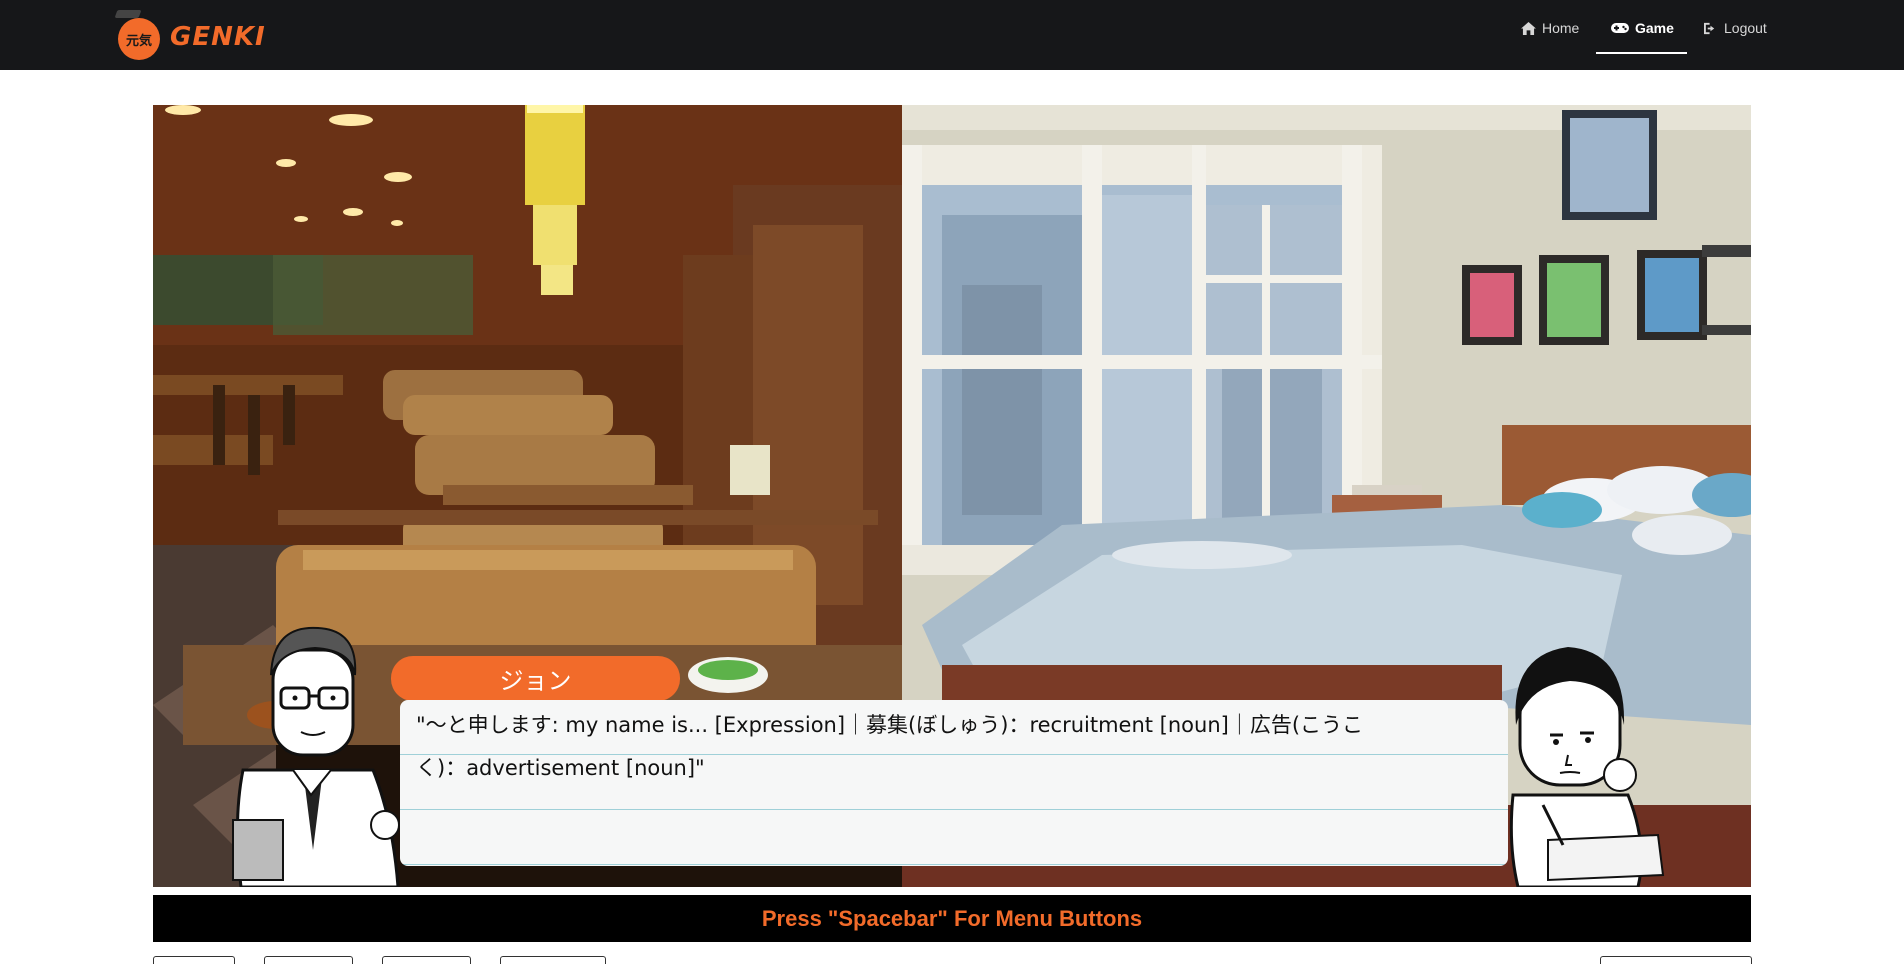 The width and height of the screenshot is (1904, 964). Describe the element at coordinates (1745, 28) in the screenshot. I see `nav-logout-label: Logout` at that location.